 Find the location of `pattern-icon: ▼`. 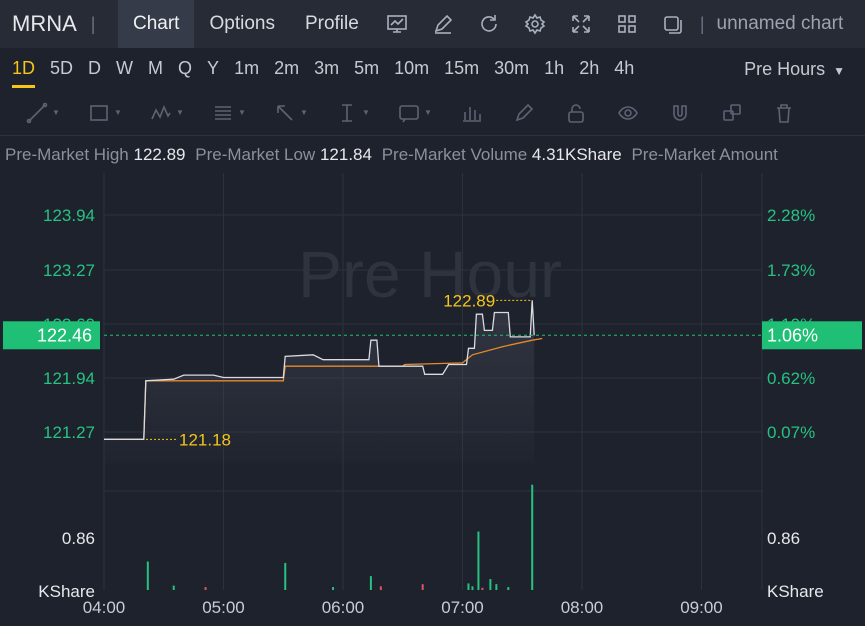

pattern-icon: ▼ is located at coordinates (167, 113).